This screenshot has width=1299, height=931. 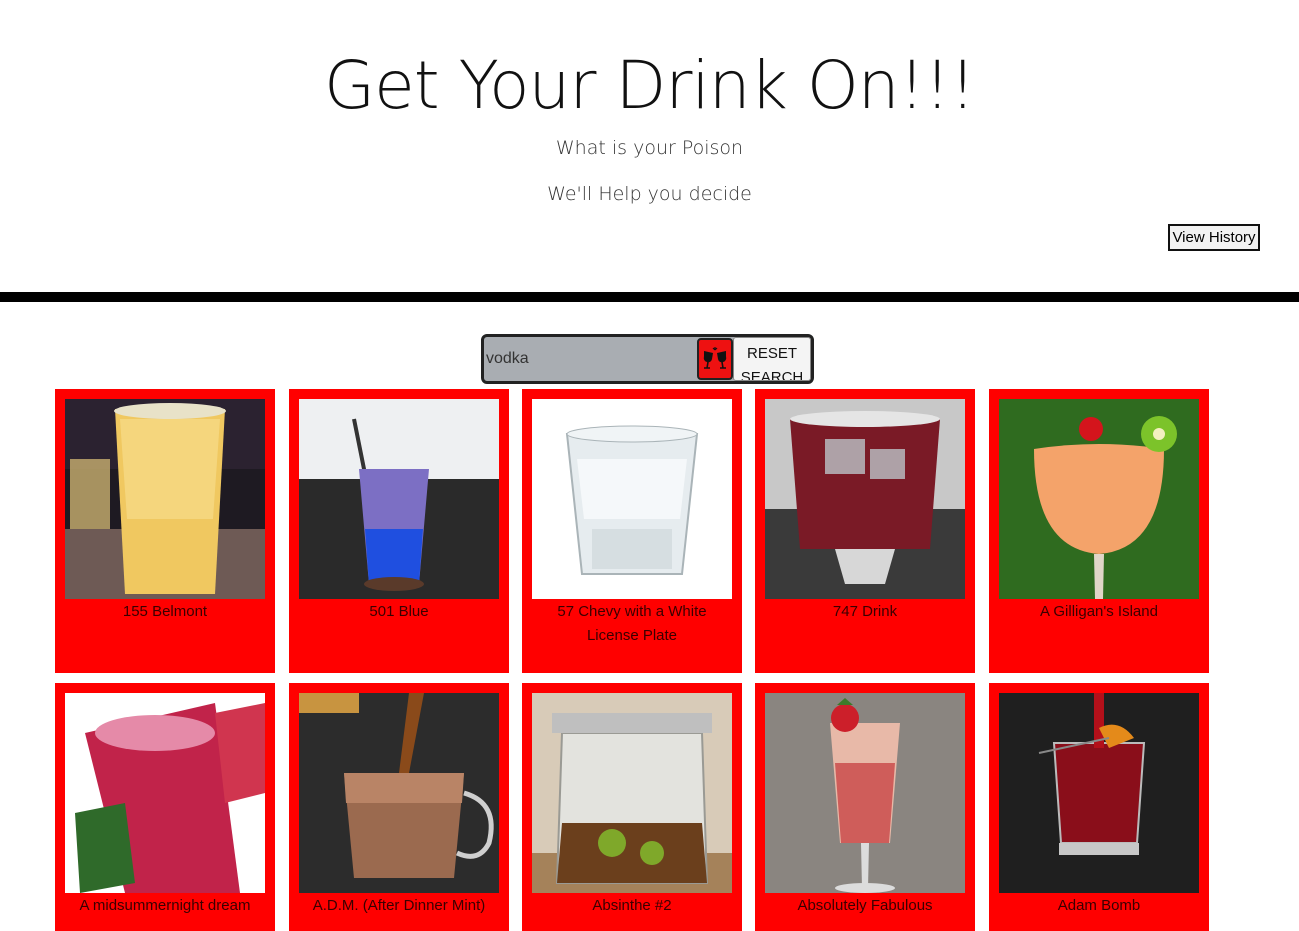 What do you see at coordinates (1214, 237) in the screenshot?
I see `view-history-button: View History` at bounding box center [1214, 237].